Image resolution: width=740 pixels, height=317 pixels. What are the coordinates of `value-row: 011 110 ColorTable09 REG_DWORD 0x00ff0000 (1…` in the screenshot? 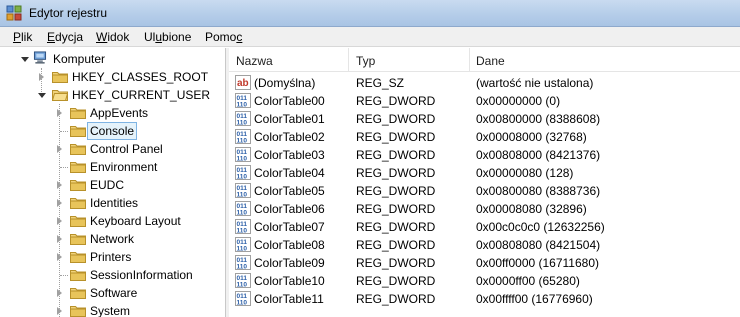 It's located at (484, 263).